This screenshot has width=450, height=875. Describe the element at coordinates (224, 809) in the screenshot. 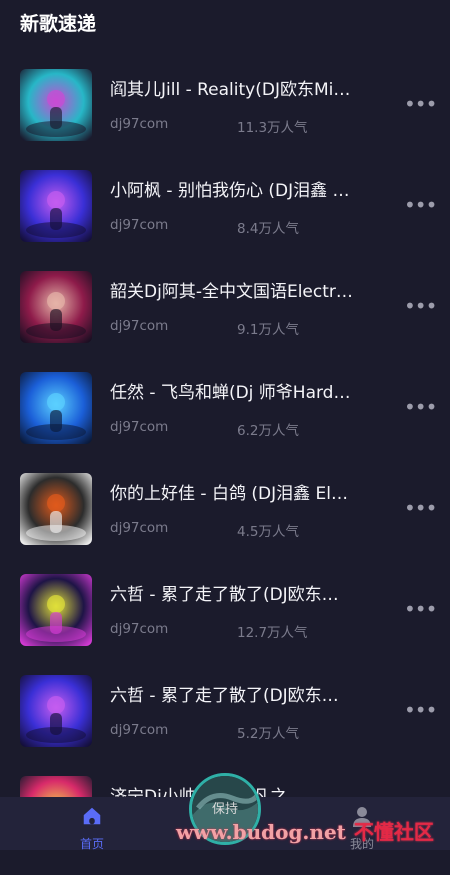

I see `center-button-label: 保持` at that location.